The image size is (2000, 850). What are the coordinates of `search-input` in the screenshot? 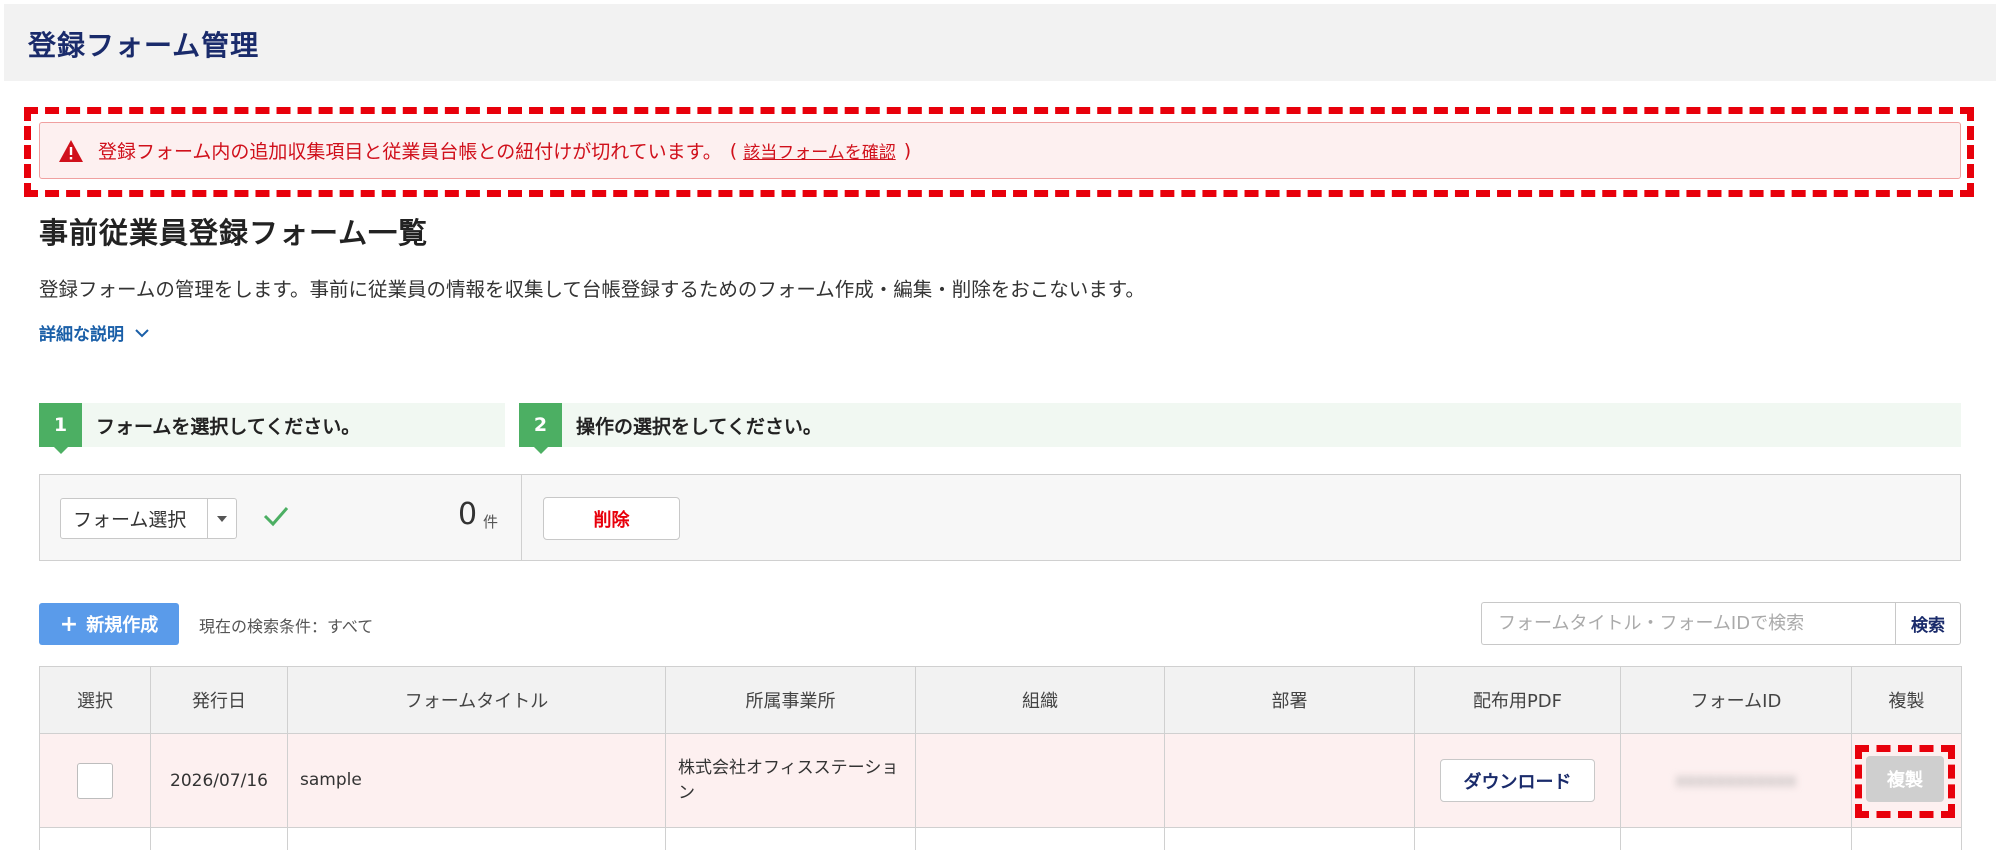 It's located at (1688, 623).